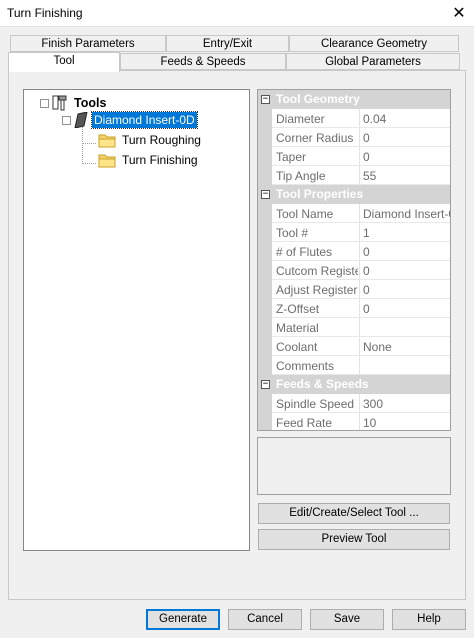 The height and width of the screenshot is (638, 474). What do you see at coordinates (144, 120) in the screenshot?
I see `tree-label-diamond-insert: Diamond Insert-0D` at bounding box center [144, 120].